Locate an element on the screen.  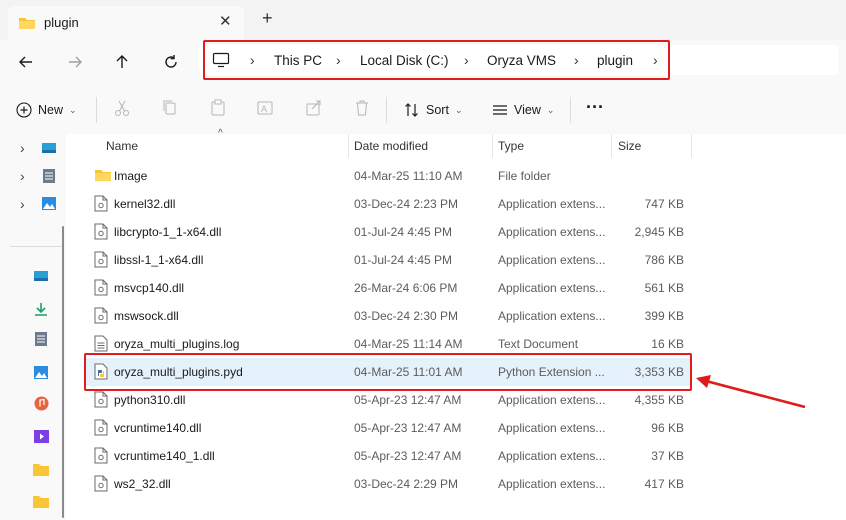
downloads-icon is located at coordinates (41, 309).